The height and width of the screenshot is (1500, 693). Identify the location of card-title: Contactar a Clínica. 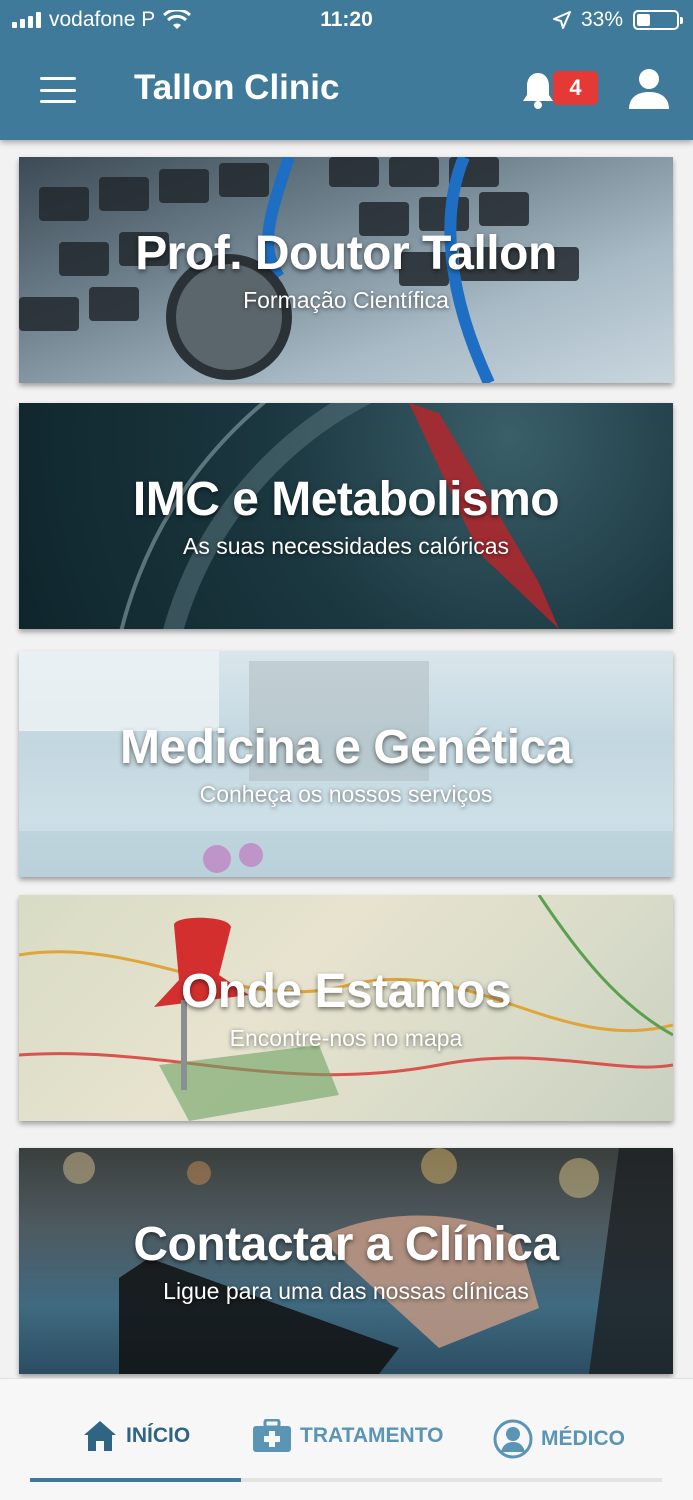
(346, 1244).